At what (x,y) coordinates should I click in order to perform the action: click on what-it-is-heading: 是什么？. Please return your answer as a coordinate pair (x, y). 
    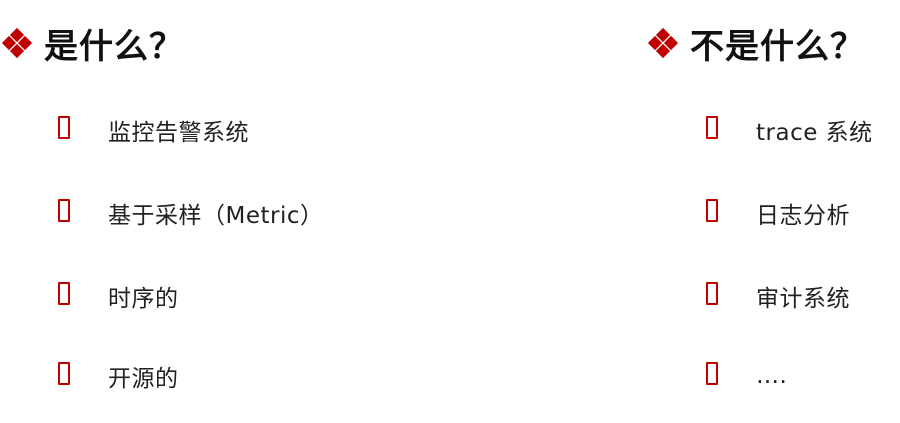
    Looking at the image, I should click on (92, 43).